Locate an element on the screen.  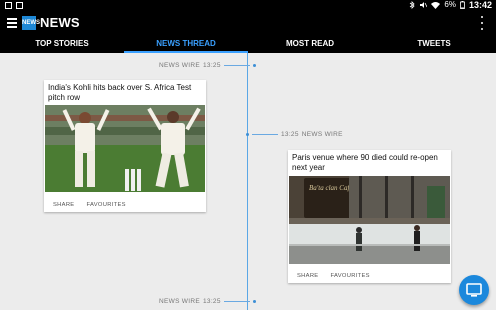
system-icons: 6% 13:42 is located at coordinates (450, 5).